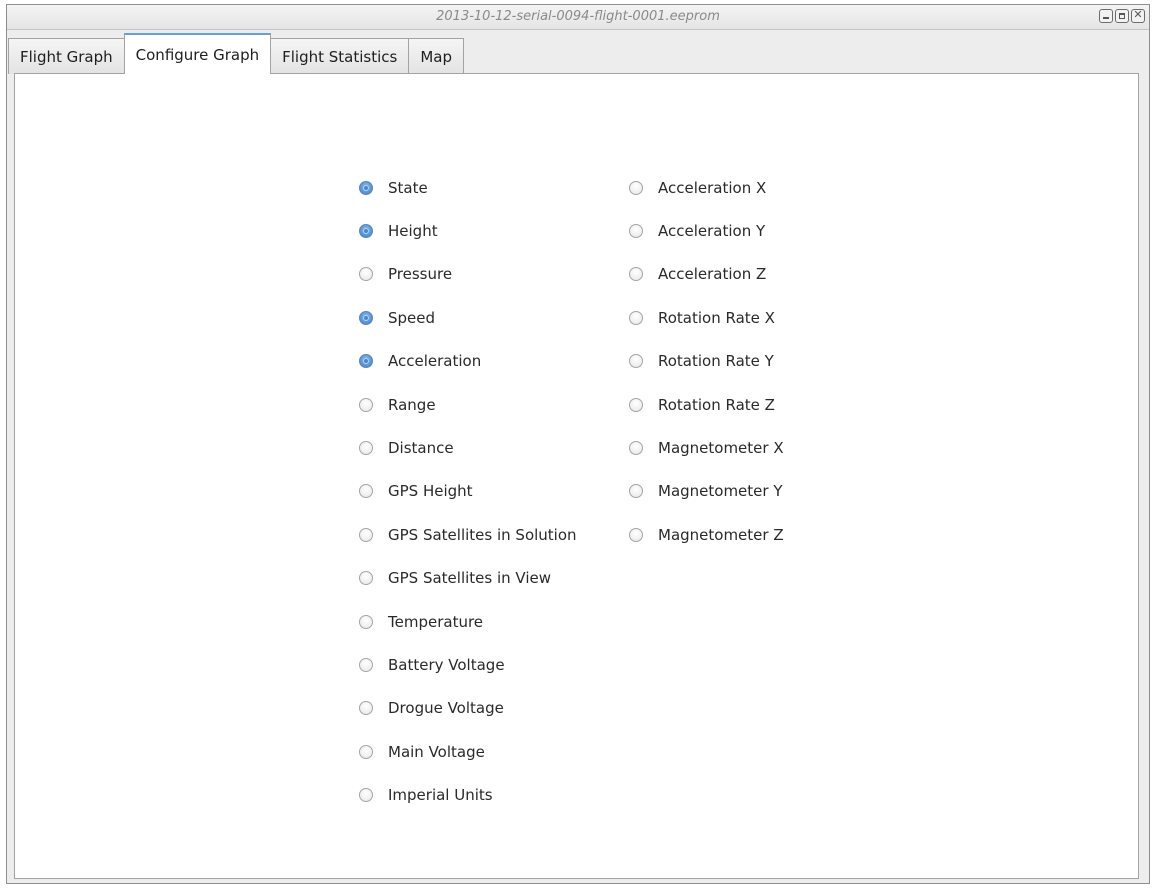  I want to click on option-imperial-units: Imperial Units, so click(467, 794).